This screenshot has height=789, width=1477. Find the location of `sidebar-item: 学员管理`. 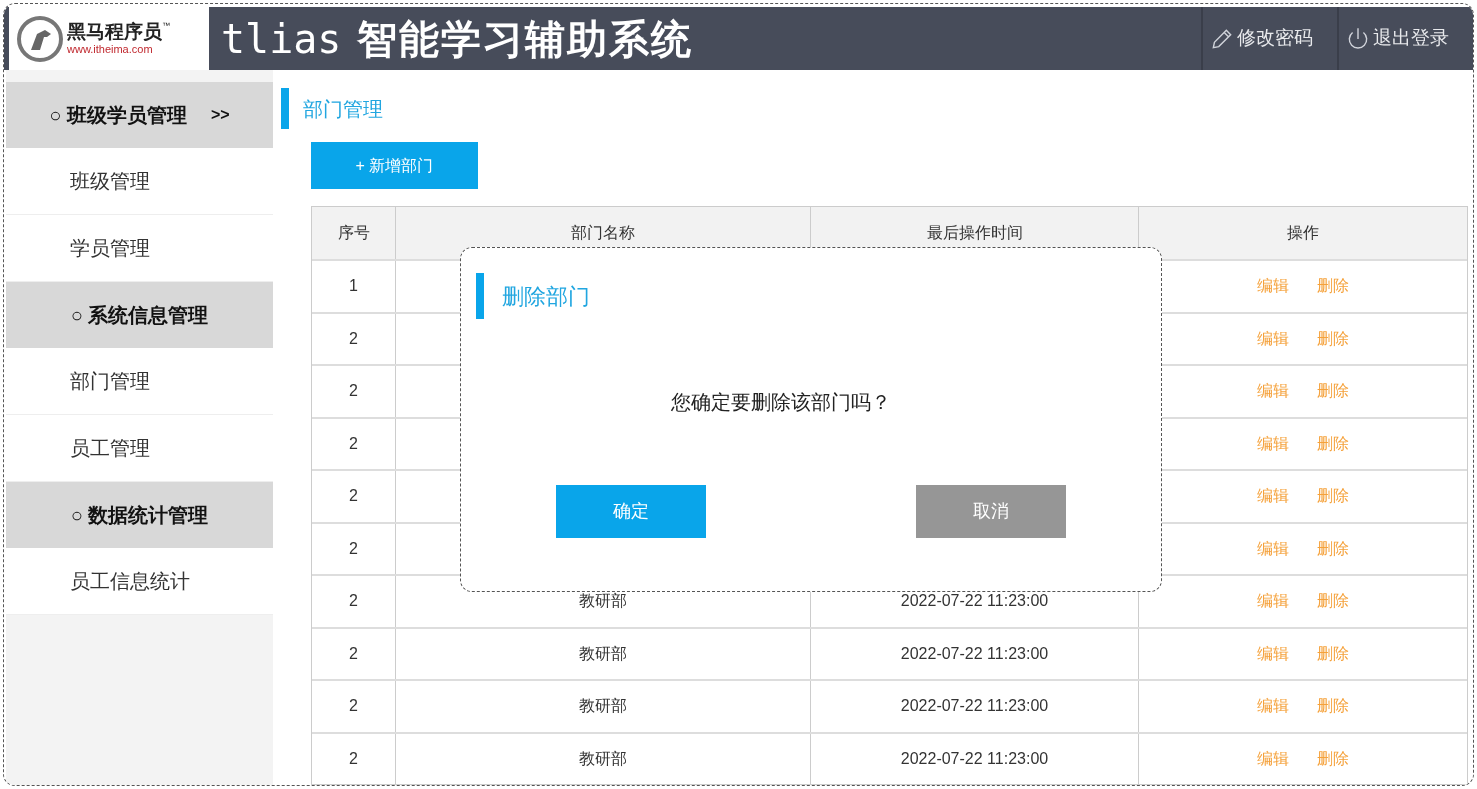

sidebar-item: 学员管理 is located at coordinates (139, 248).